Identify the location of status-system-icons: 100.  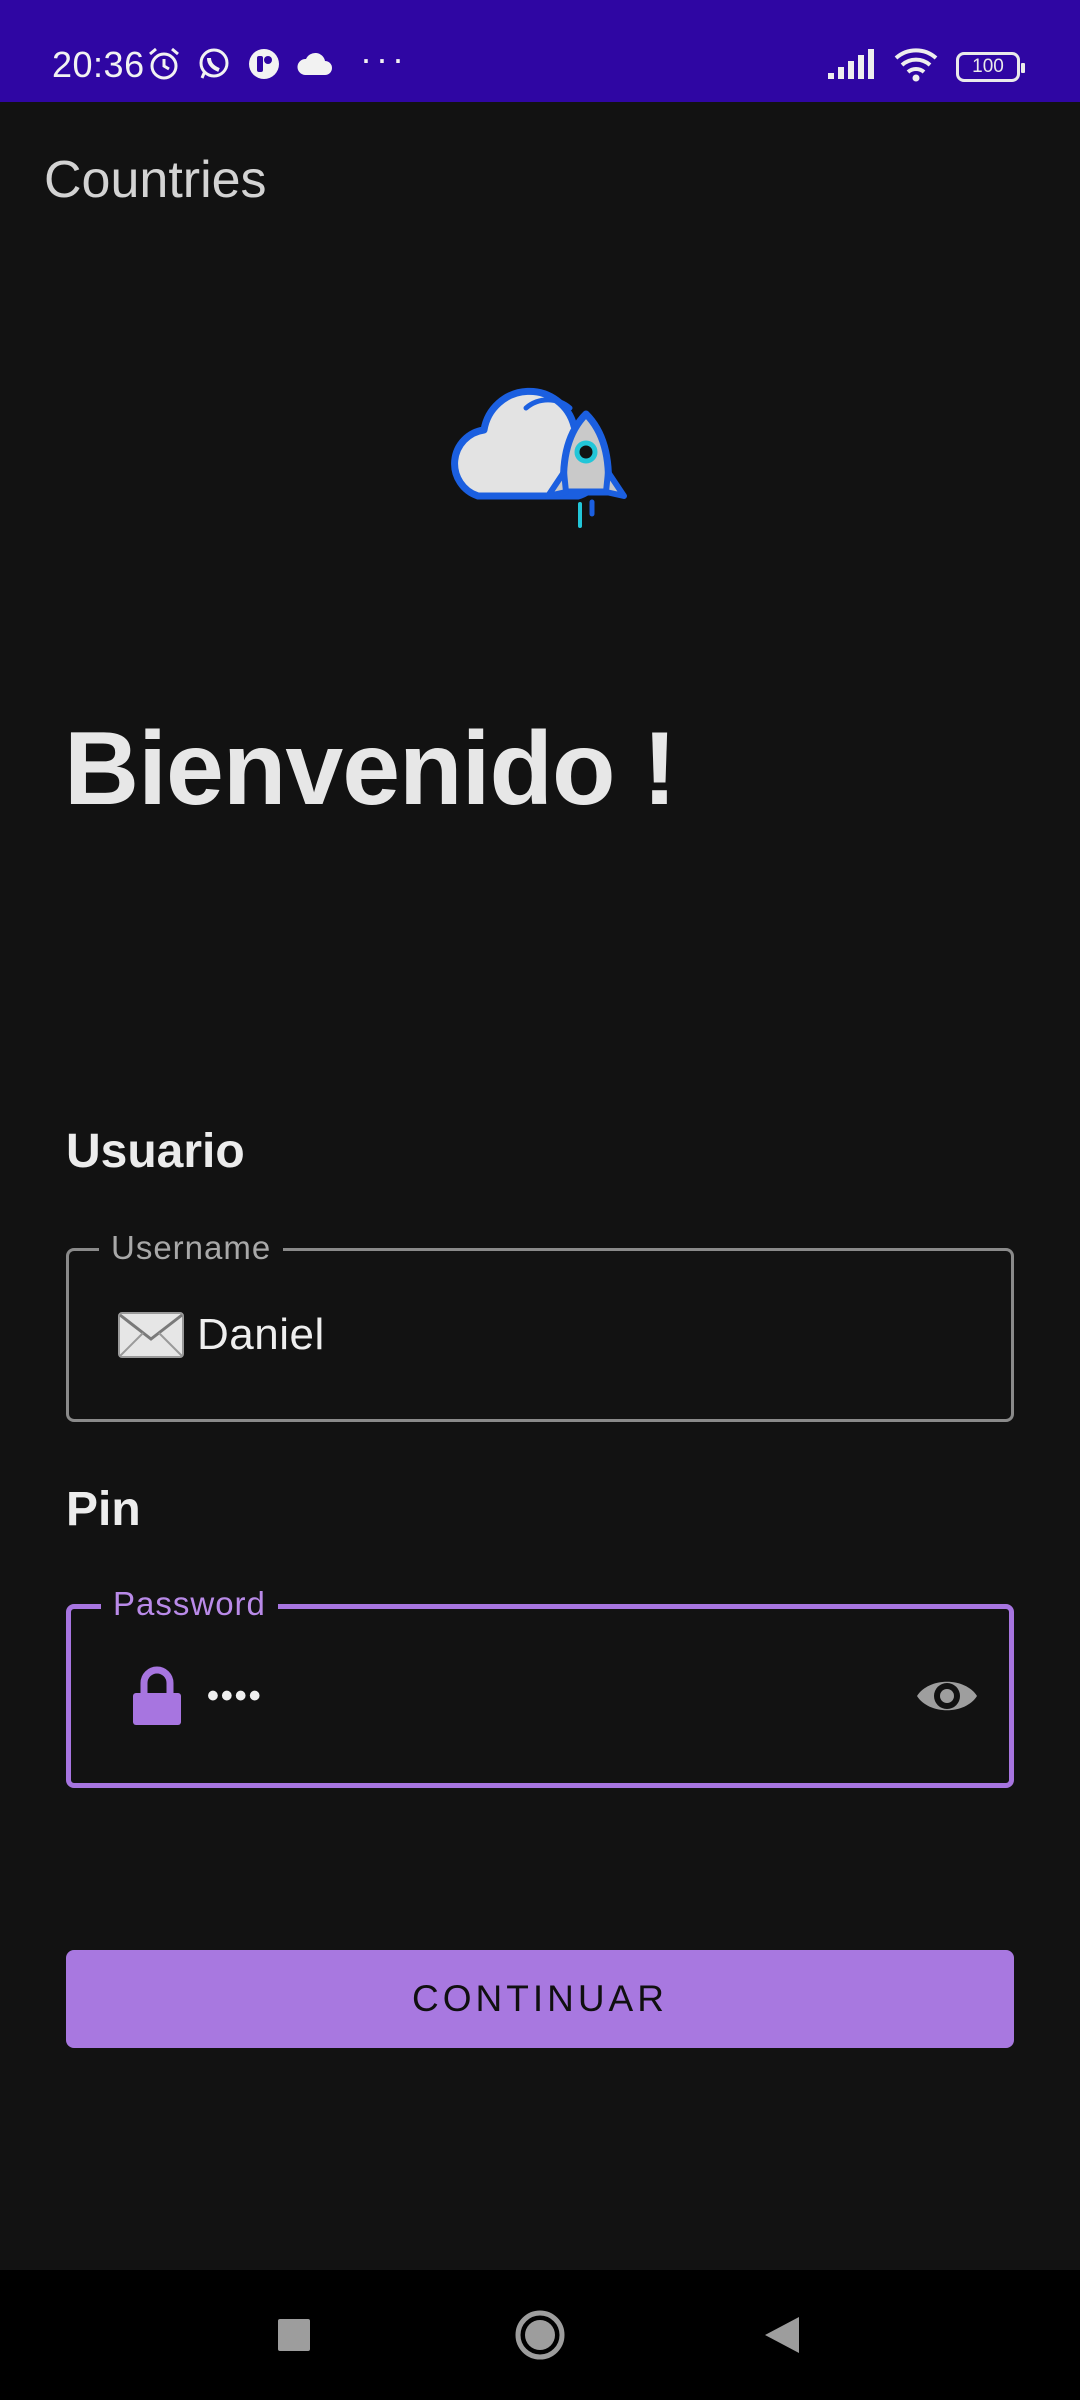
(917, 66).